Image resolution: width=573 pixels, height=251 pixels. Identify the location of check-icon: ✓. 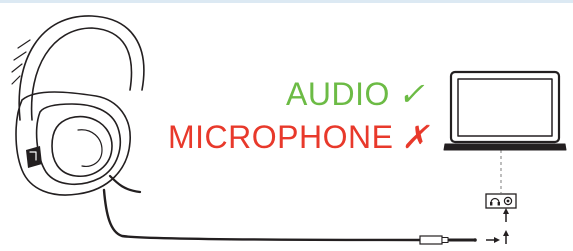
(411, 94).